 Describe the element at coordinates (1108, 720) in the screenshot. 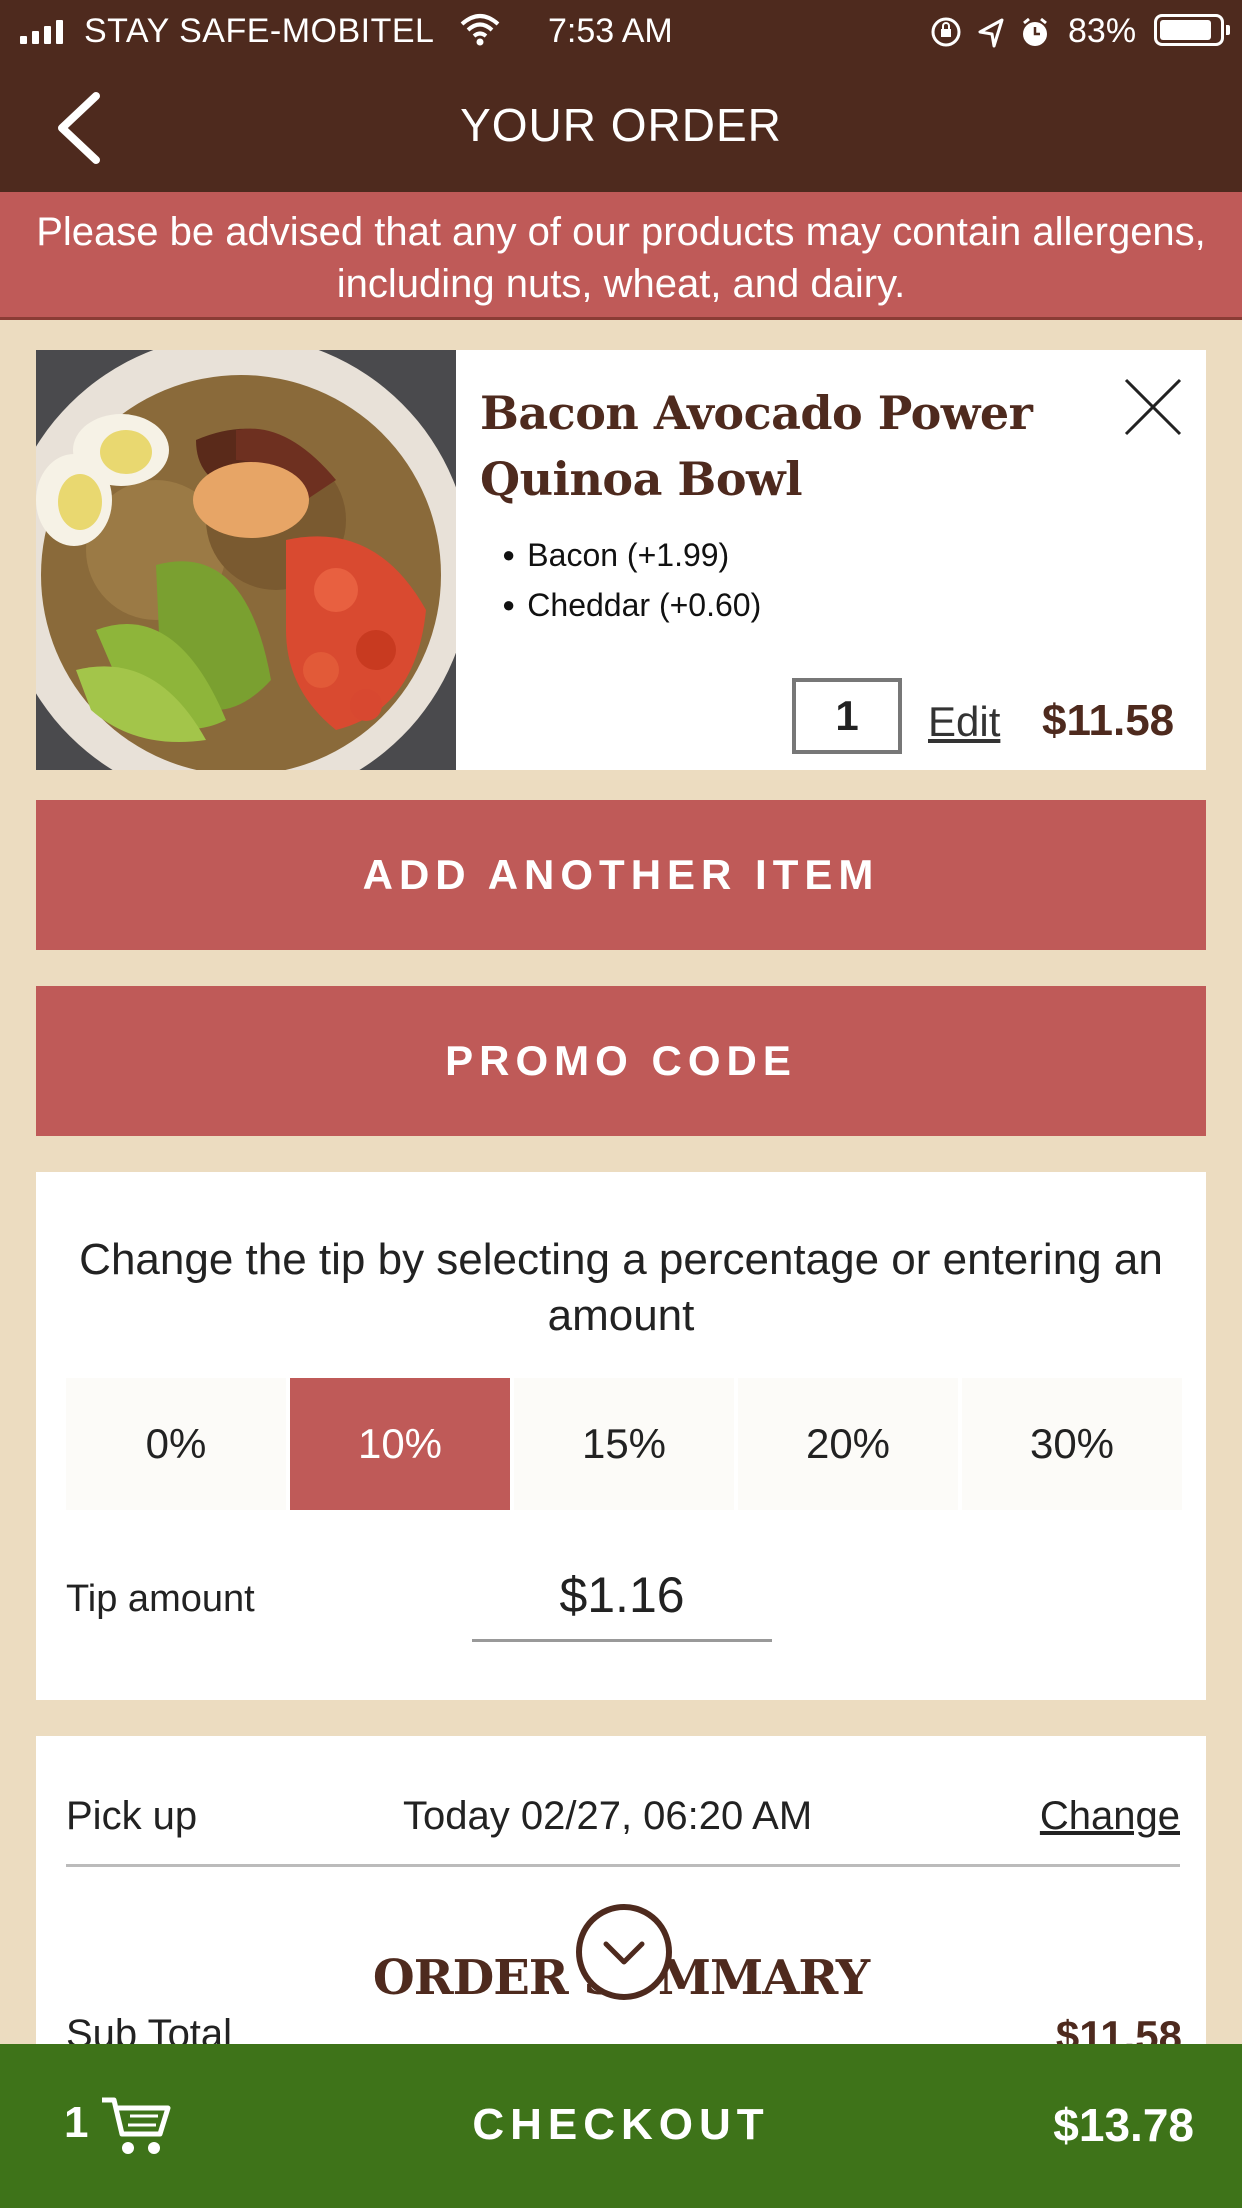

I see `item-price: $11.58` at that location.